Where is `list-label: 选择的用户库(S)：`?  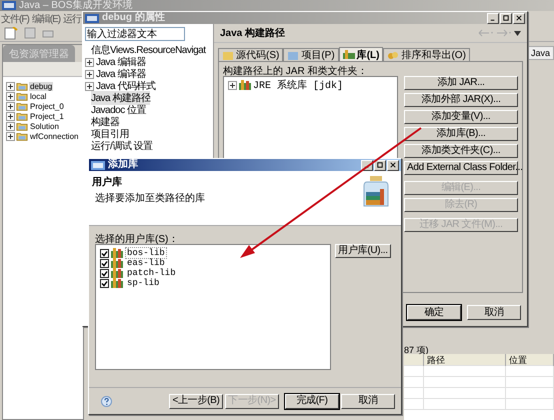 list-label: 选择的用户库(S)： is located at coordinates (137, 238).